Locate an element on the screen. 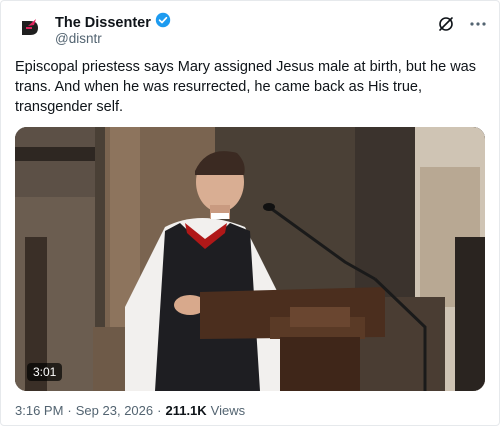 The height and width of the screenshot is (426, 500). views-count: 211.1K is located at coordinates (186, 410).